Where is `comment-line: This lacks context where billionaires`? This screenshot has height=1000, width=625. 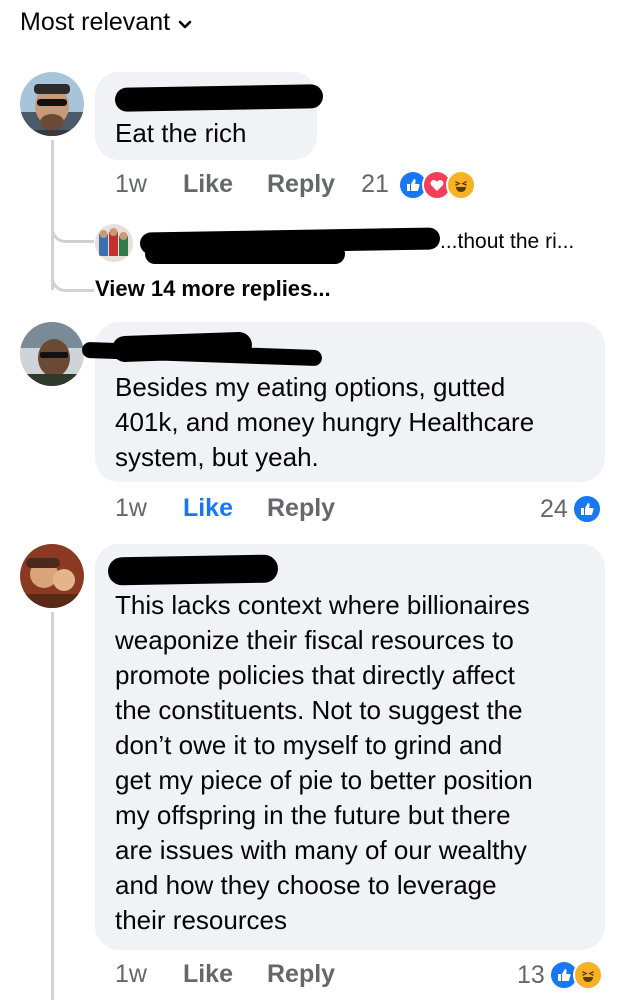
comment-line: This lacks context where billionaires is located at coordinates (322, 605).